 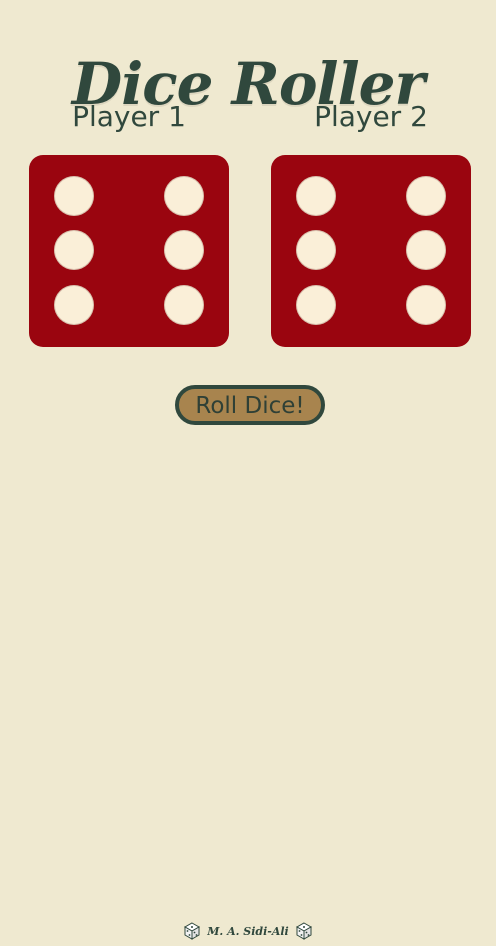 What do you see at coordinates (371, 251) in the screenshot?
I see `player-2-die` at bounding box center [371, 251].